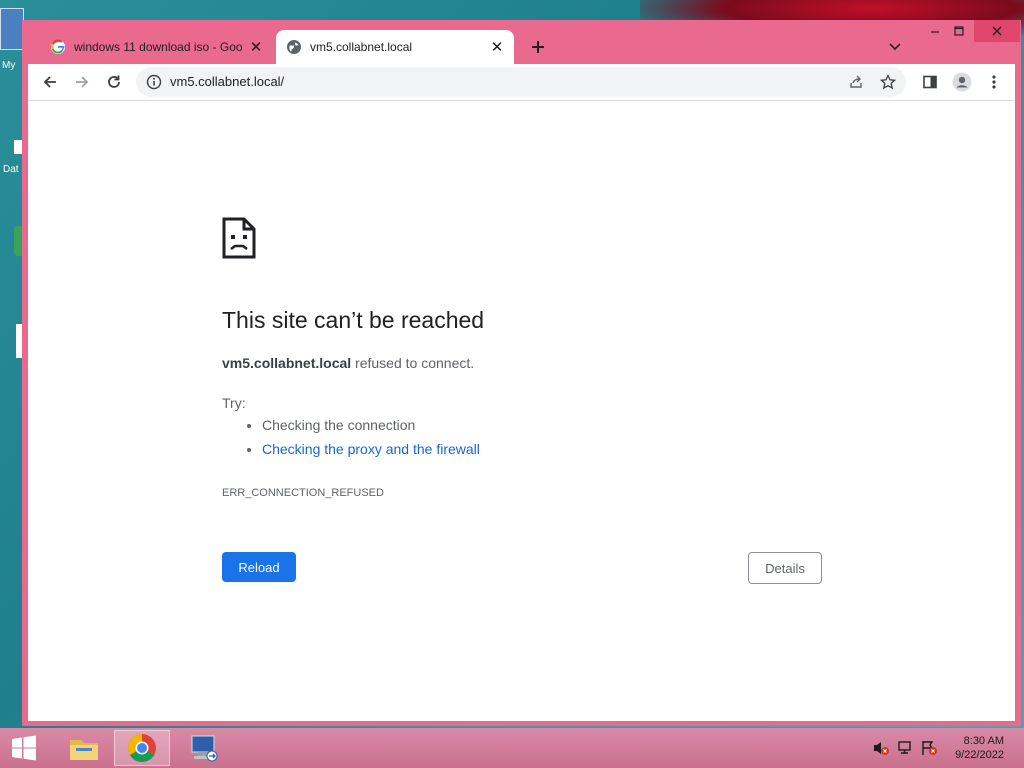 This screenshot has width=1024, height=768. Describe the element at coordinates (512, 748) in the screenshot. I see `taskbar: 8:30 AM 9/22/2022` at that location.